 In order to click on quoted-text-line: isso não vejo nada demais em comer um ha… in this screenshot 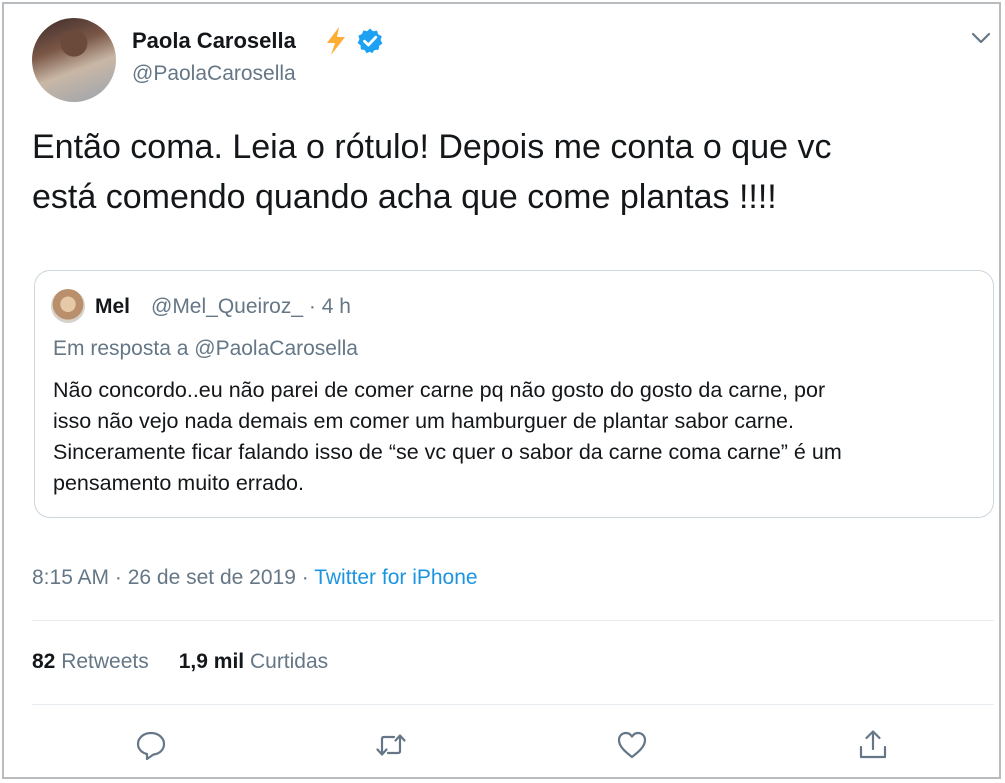, I will do `click(423, 421)`.